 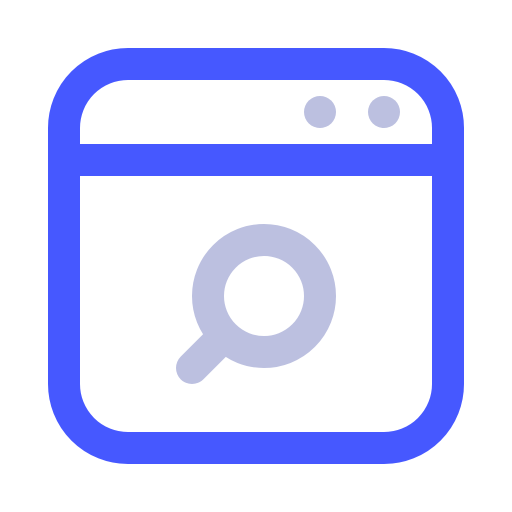 What do you see at coordinates (205, 355) in the screenshot?
I see `magnifier-handle` at bounding box center [205, 355].